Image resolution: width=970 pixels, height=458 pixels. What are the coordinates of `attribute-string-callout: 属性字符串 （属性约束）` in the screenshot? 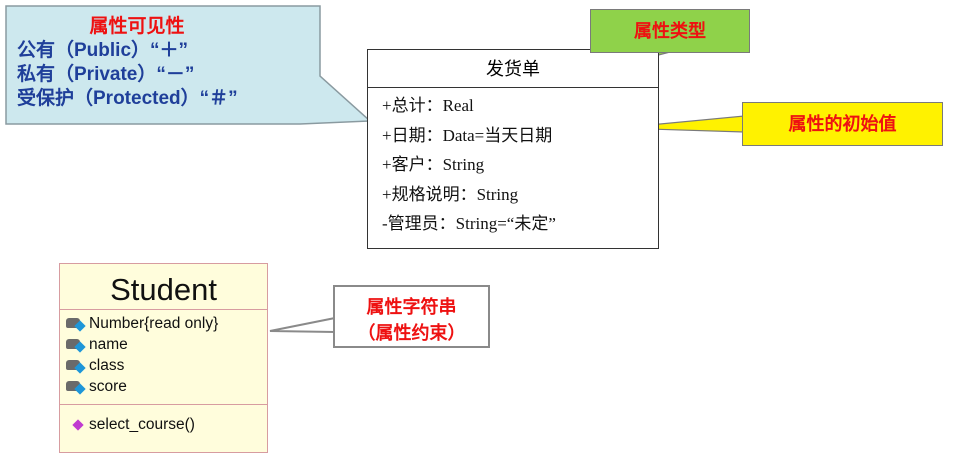 It's located at (411, 316).